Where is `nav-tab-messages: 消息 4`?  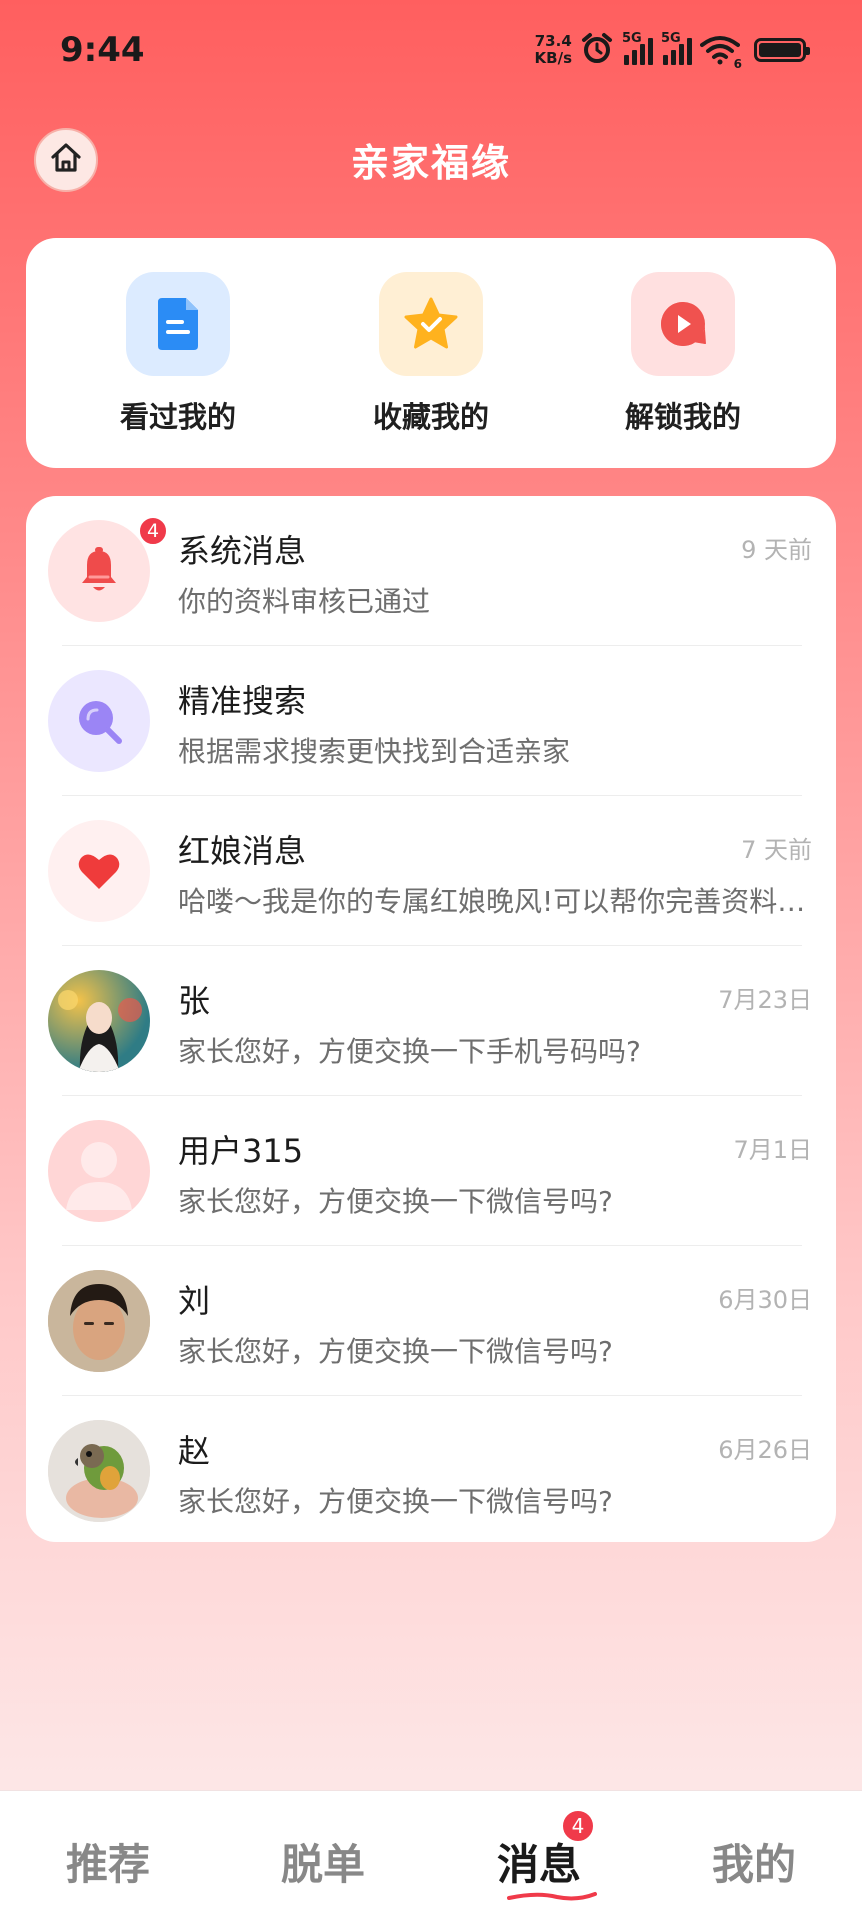
nav-tab-messages: 消息 4 is located at coordinates (539, 1855).